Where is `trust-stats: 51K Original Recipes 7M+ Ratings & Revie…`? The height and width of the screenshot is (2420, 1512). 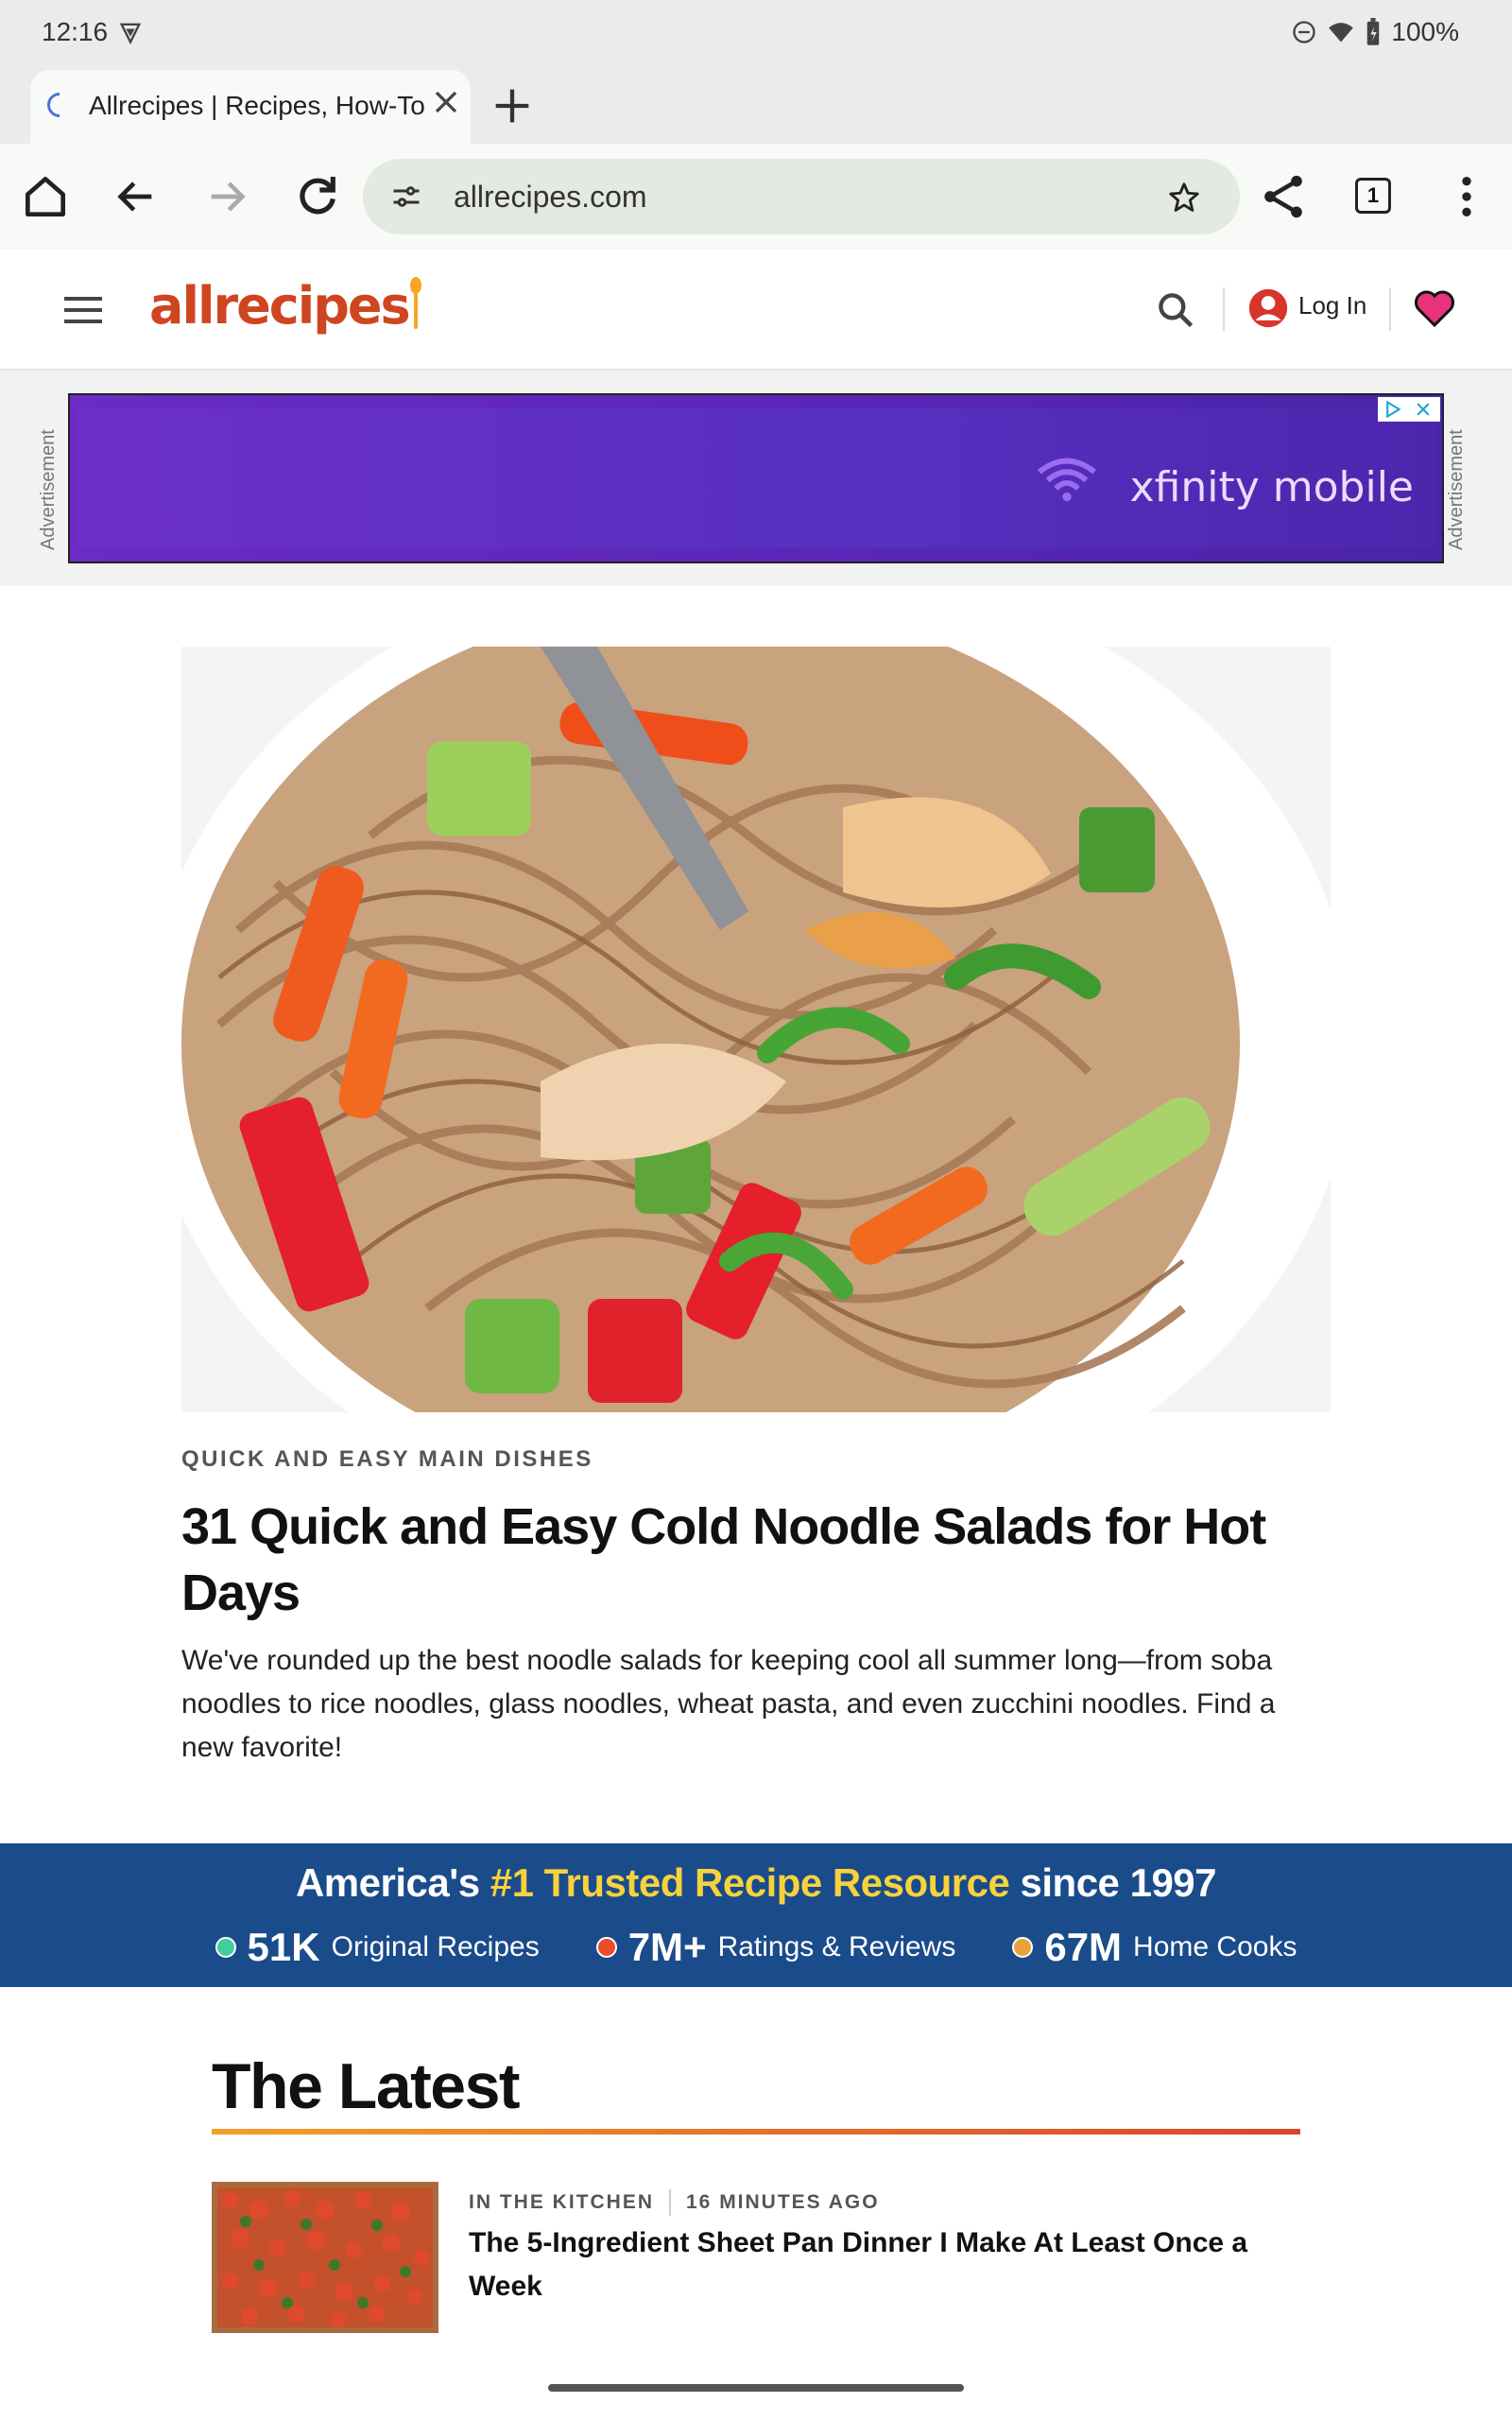 trust-stats: 51K Original Recipes 7M+ Ratings & Revie… is located at coordinates (756, 1947).